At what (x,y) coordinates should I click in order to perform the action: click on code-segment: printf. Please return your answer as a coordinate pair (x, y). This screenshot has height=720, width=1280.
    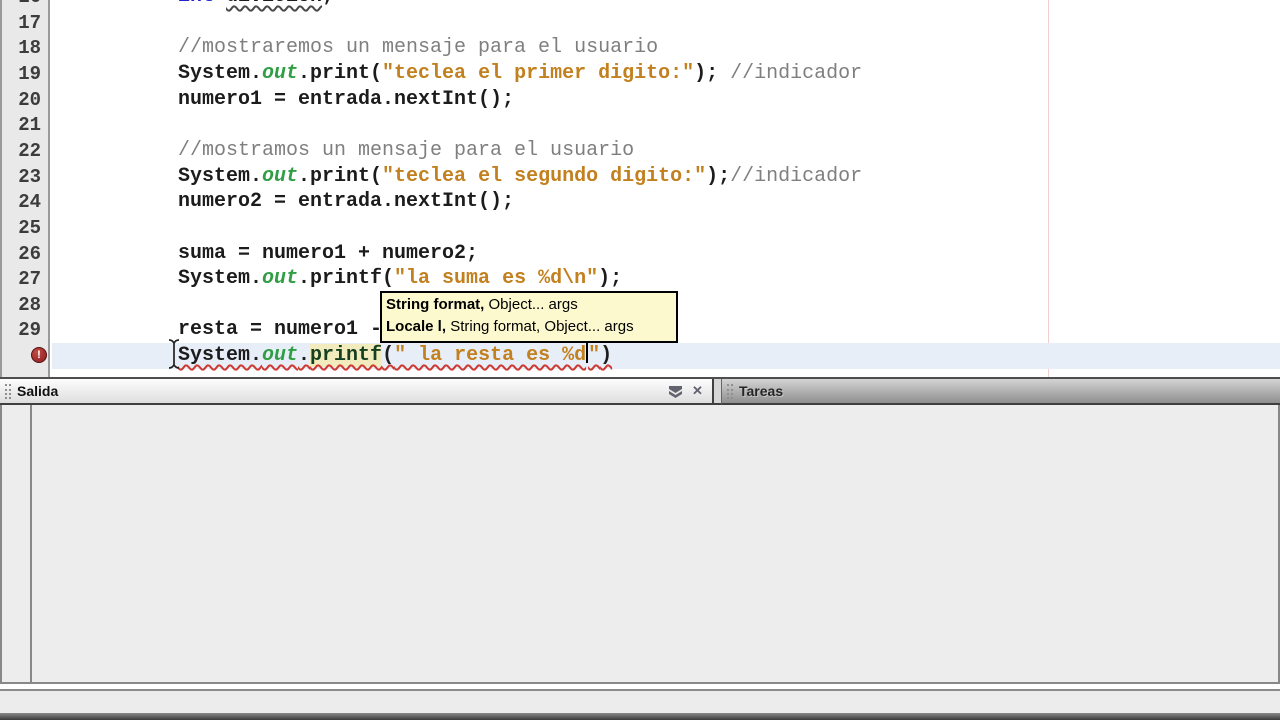
    Looking at the image, I should click on (346, 356).